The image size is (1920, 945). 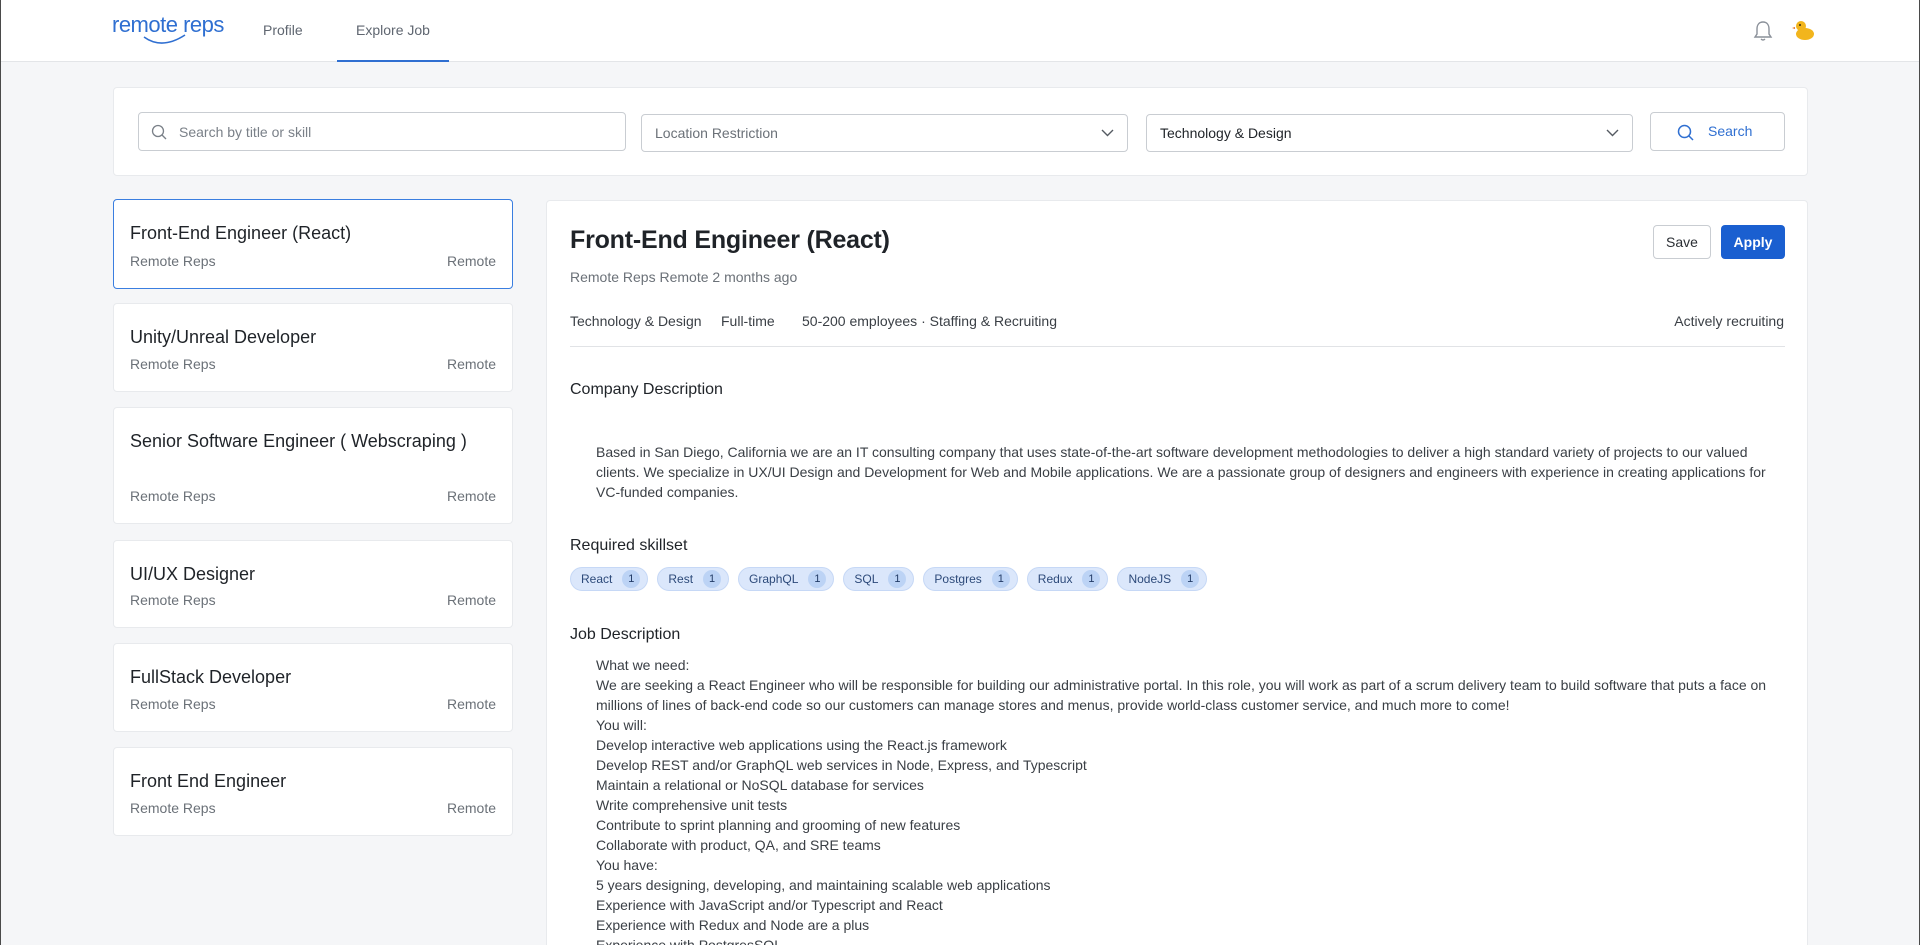 What do you see at coordinates (1763, 31) in the screenshot?
I see `bell-icon` at bounding box center [1763, 31].